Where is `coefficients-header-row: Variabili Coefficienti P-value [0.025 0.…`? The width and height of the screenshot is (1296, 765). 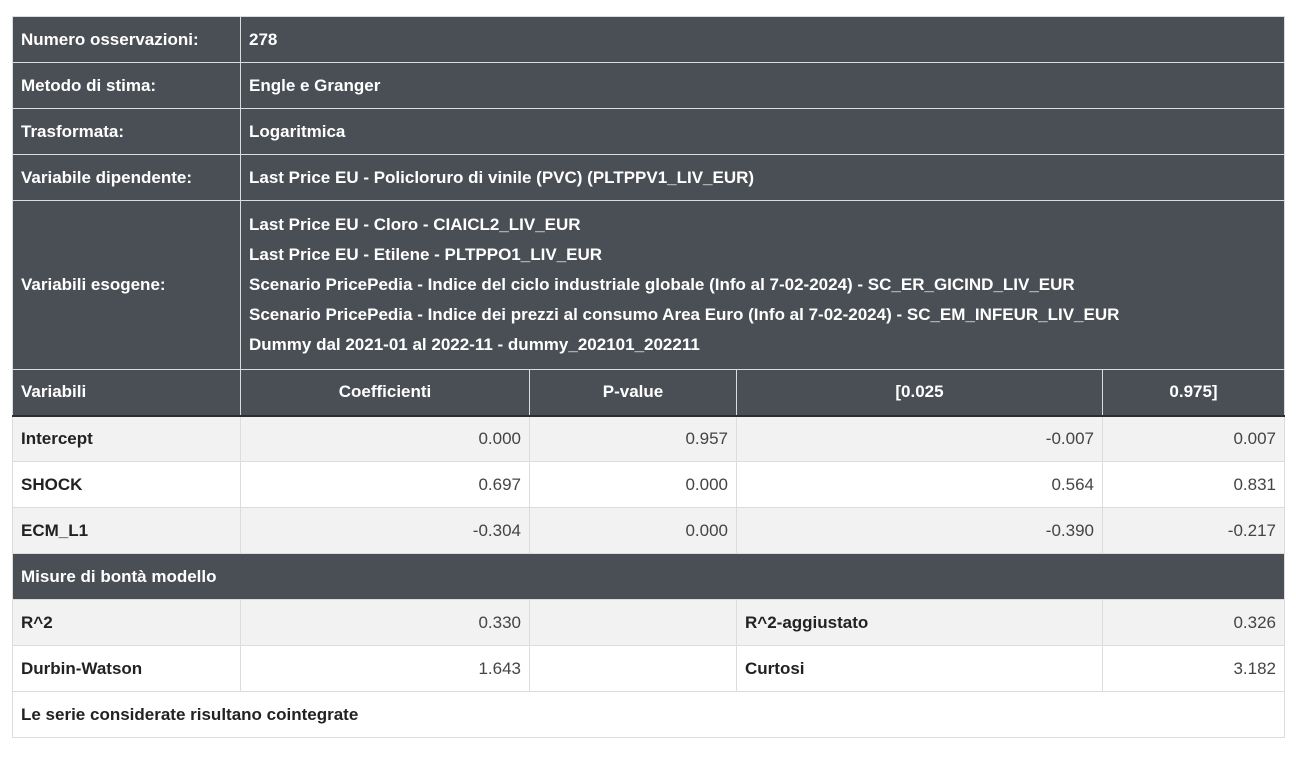
coefficients-header-row: Variabili Coefficienti P-value [0.025 0.… is located at coordinates (648, 393).